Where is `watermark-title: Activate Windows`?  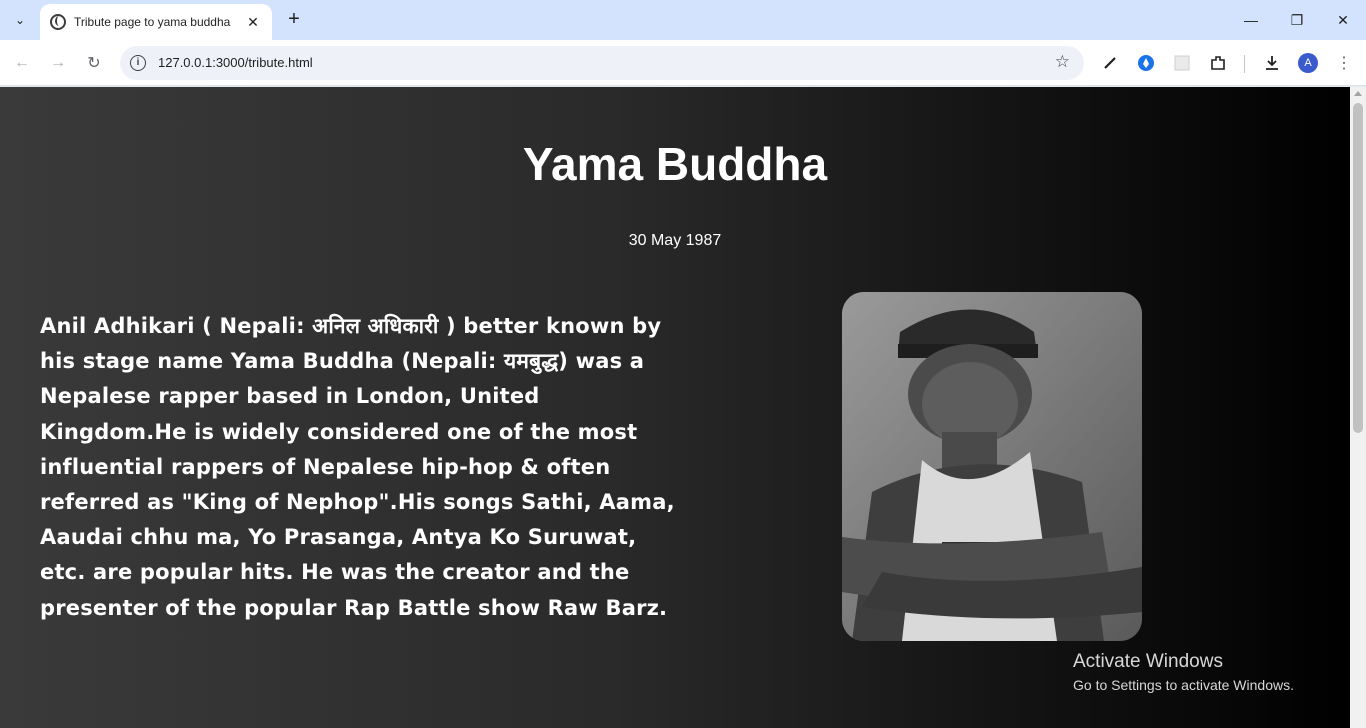 watermark-title: Activate Windows is located at coordinates (1148, 661).